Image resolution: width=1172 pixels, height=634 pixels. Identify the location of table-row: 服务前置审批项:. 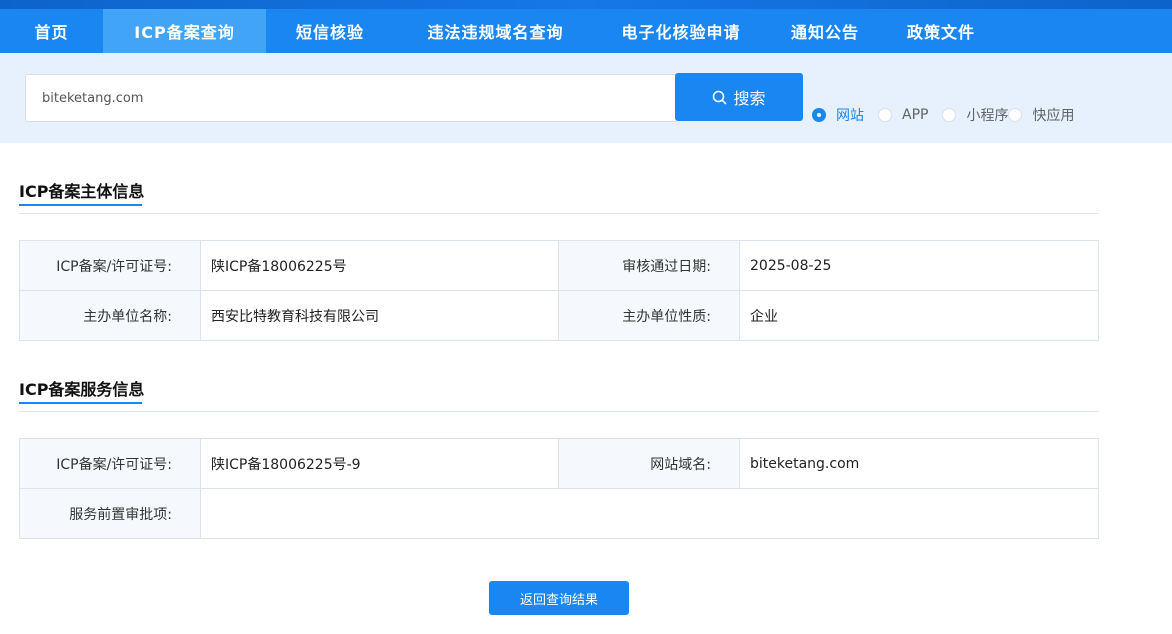
(559, 513).